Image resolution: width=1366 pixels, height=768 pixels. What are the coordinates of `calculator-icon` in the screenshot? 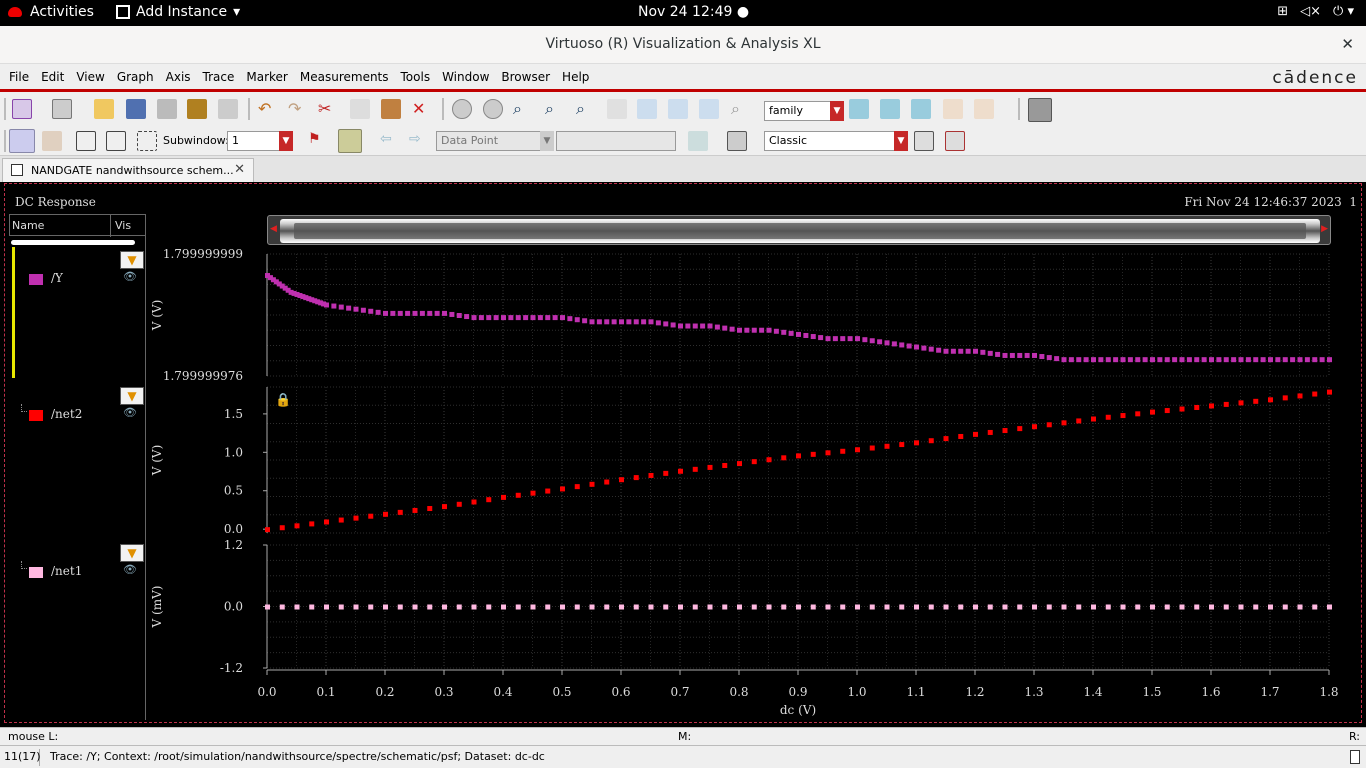 It's located at (737, 141).